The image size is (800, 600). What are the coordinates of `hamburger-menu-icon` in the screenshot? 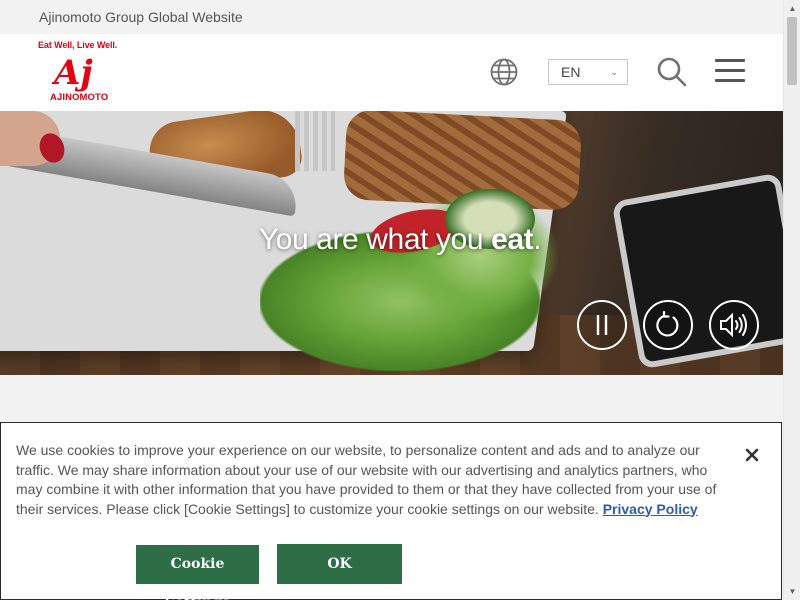 It's located at (730, 72).